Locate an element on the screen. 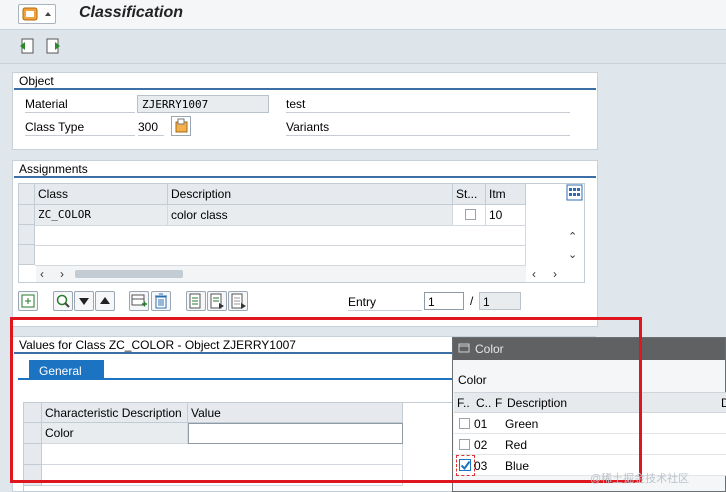  scroll-left-icon-2: ‹ is located at coordinates (534, 274).